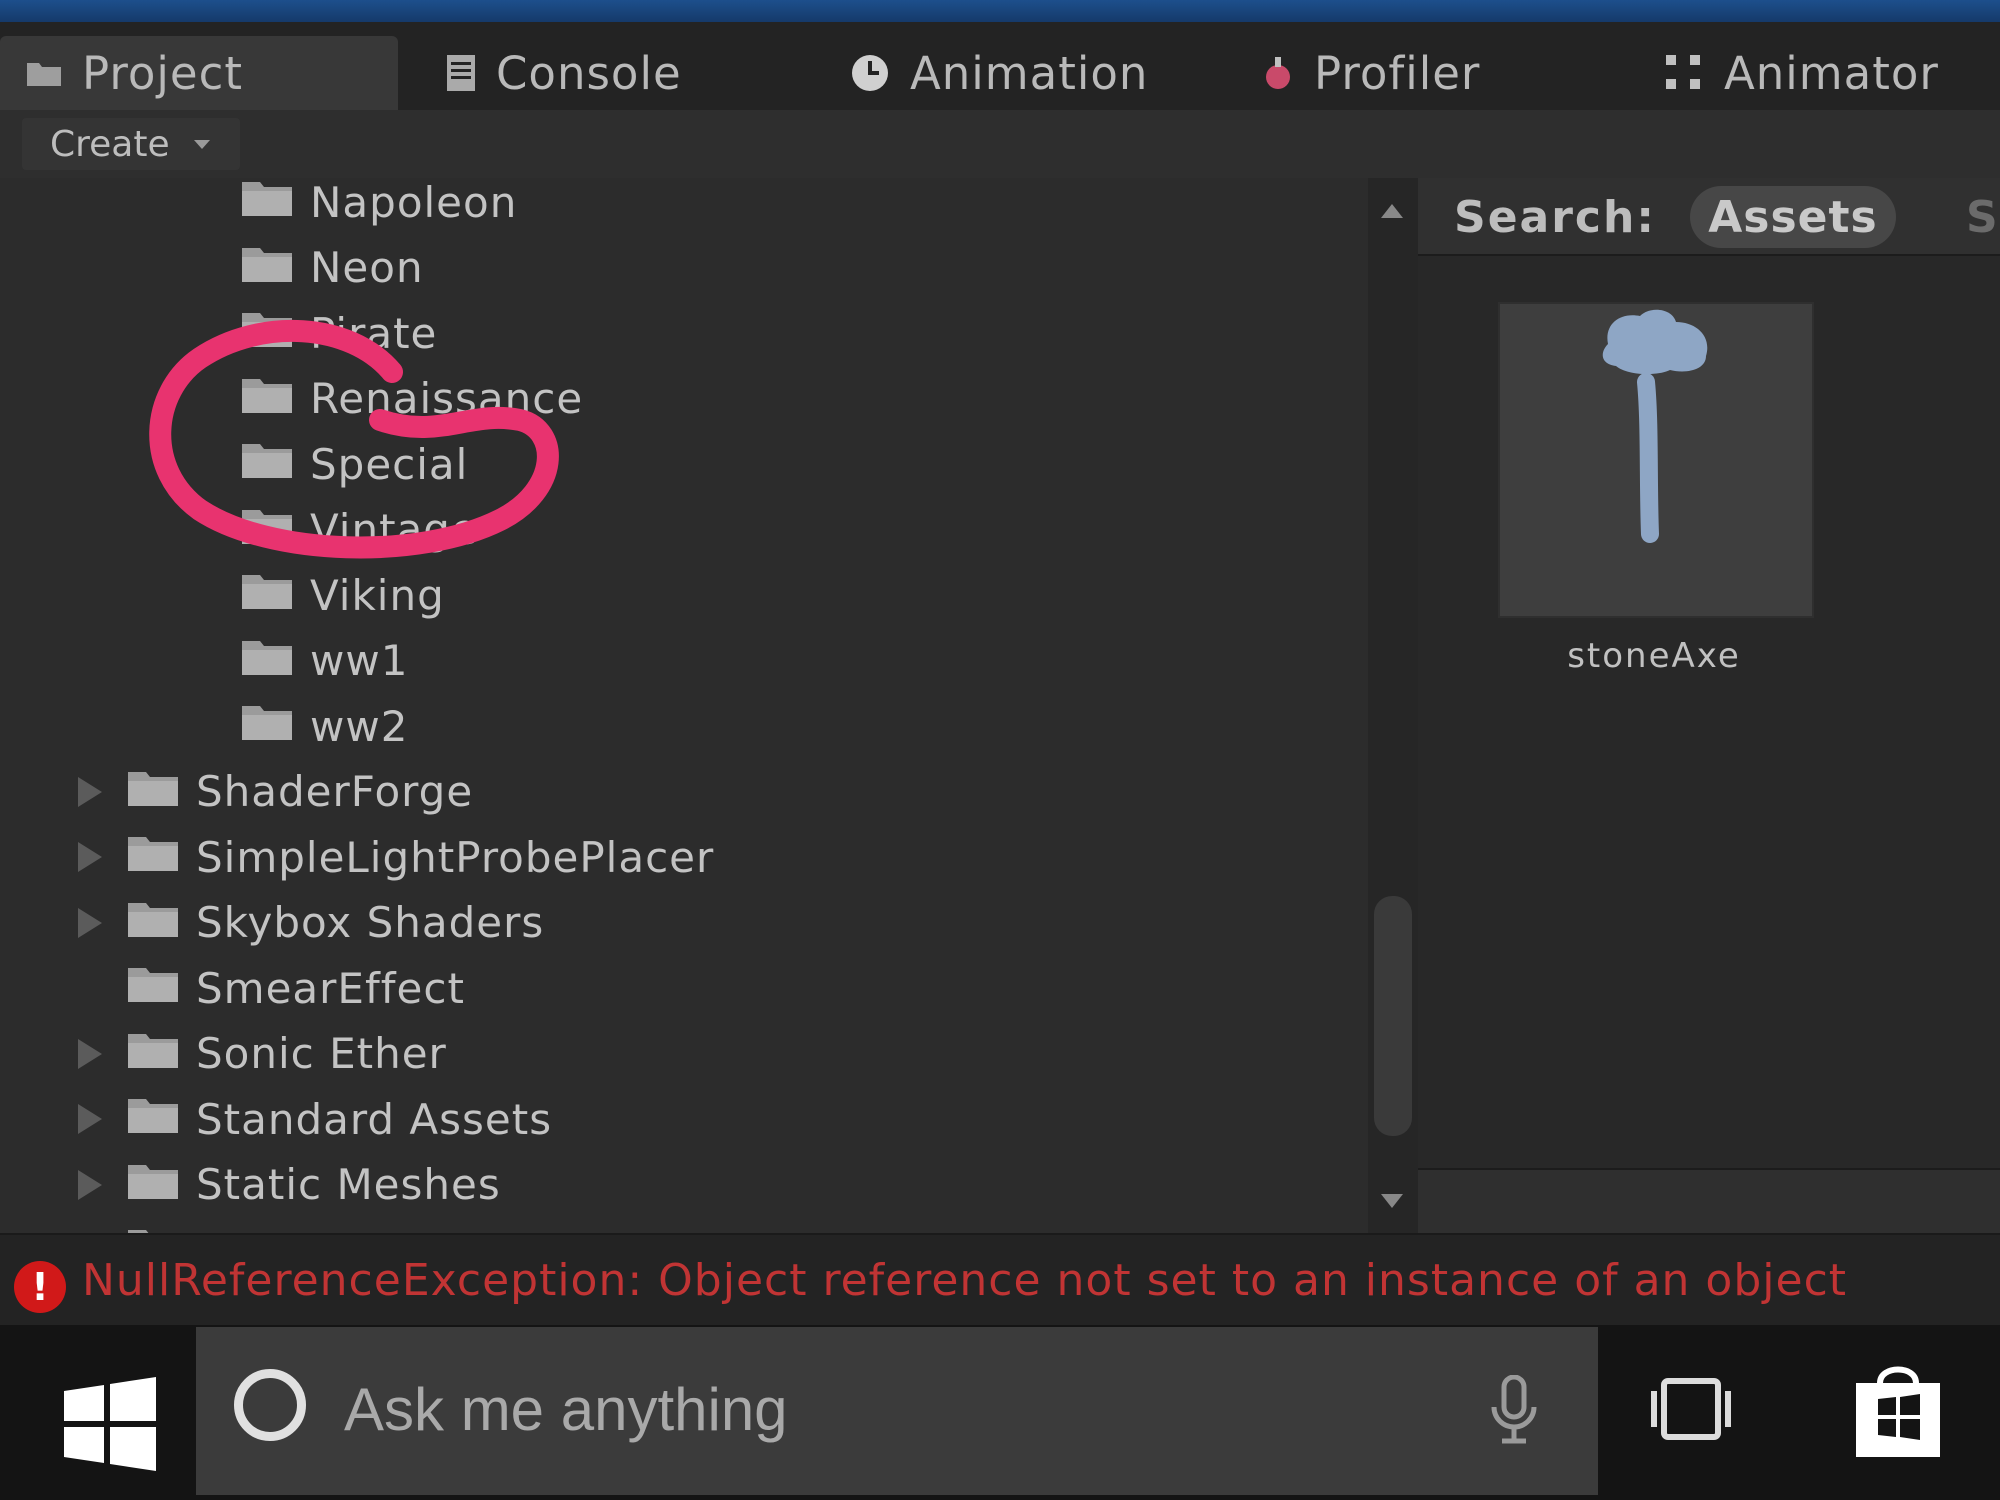  I want to click on tree-item-label: Pirate, so click(374, 333).